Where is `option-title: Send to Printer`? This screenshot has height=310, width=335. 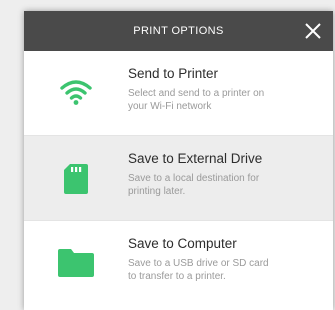 option-title: Send to Printer is located at coordinates (173, 73).